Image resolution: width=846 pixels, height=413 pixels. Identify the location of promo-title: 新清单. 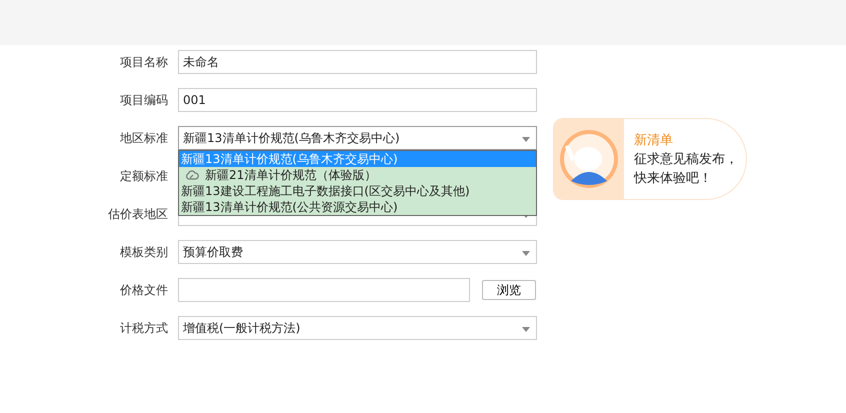
(654, 140).